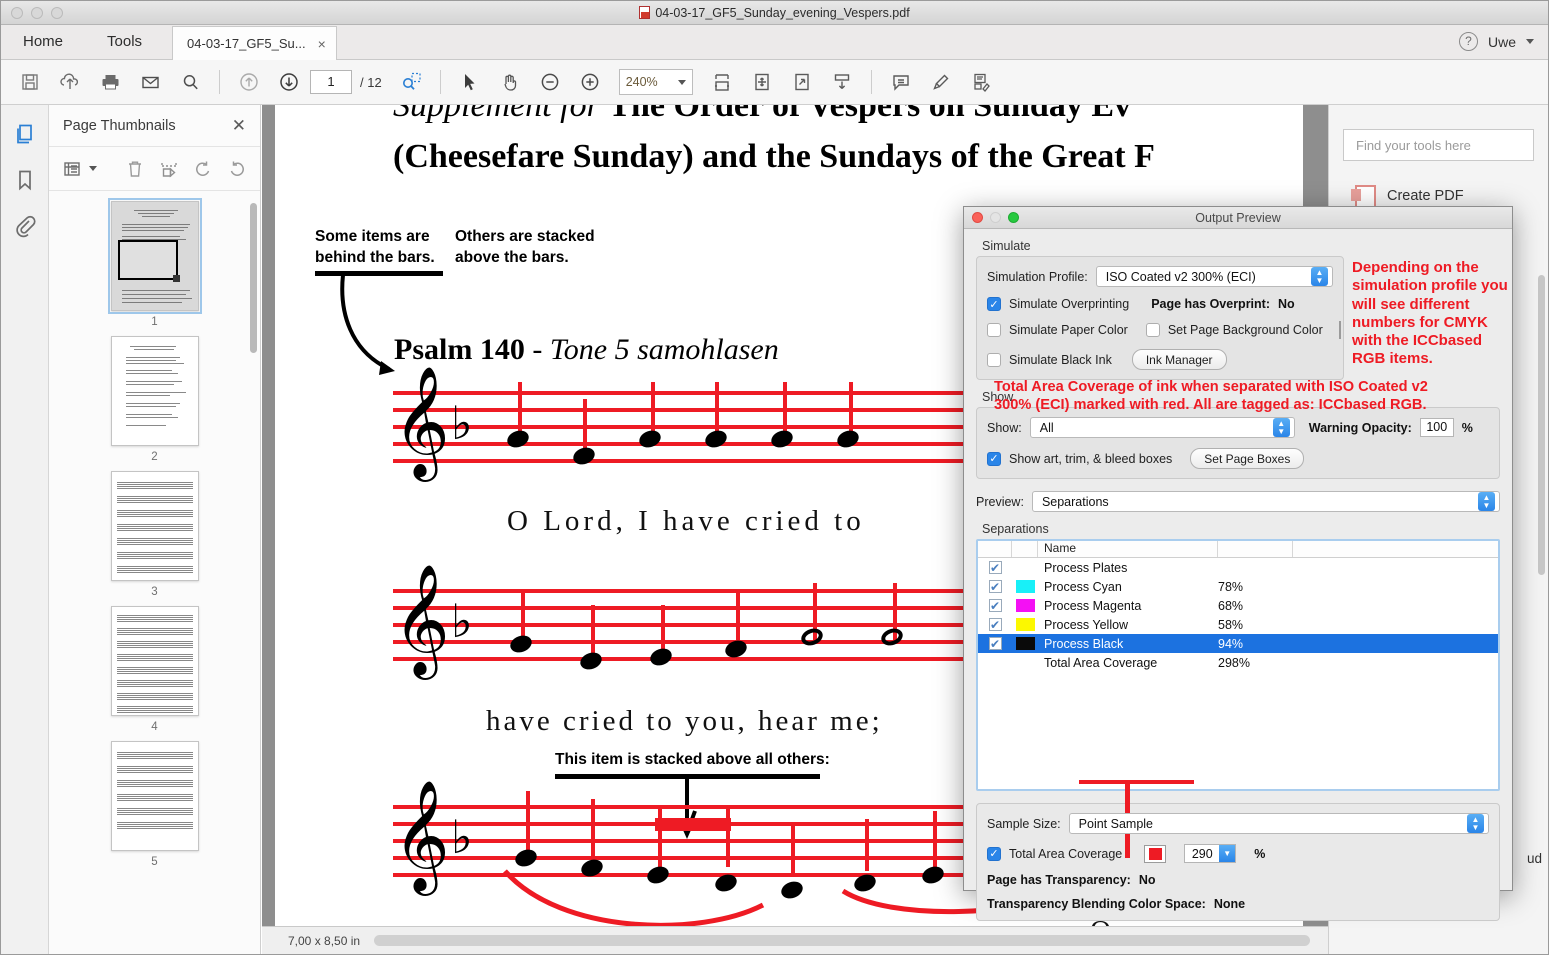  What do you see at coordinates (1025, 586) in the screenshot?
I see `ink-swatch-cyan` at bounding box center [1025, 586].